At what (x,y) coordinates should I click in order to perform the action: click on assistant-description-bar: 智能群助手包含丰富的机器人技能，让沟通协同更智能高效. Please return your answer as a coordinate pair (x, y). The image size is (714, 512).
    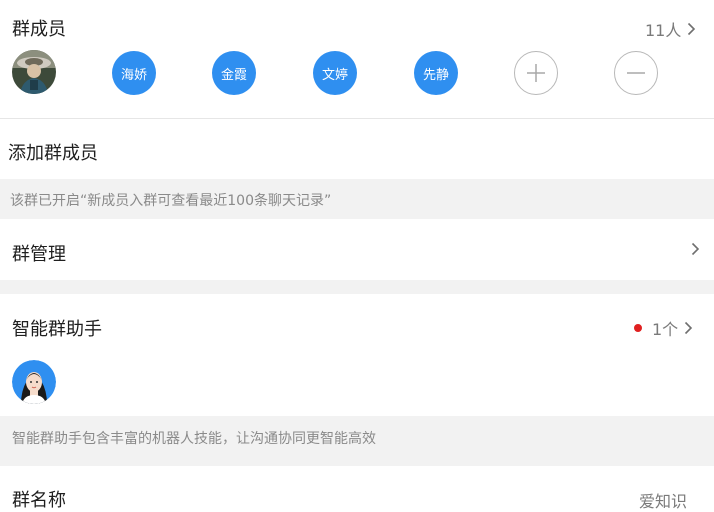
    Looking at the image, I should click on (357, 441).